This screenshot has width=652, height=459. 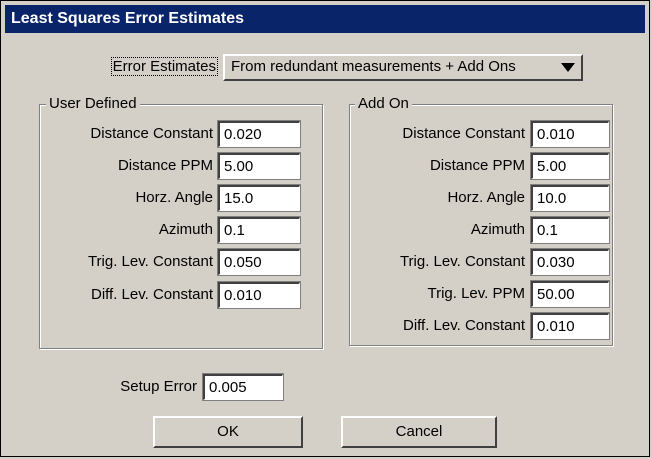 I want to click on ao-distance-constant-field: 0.010, so click(x=570, y=134).